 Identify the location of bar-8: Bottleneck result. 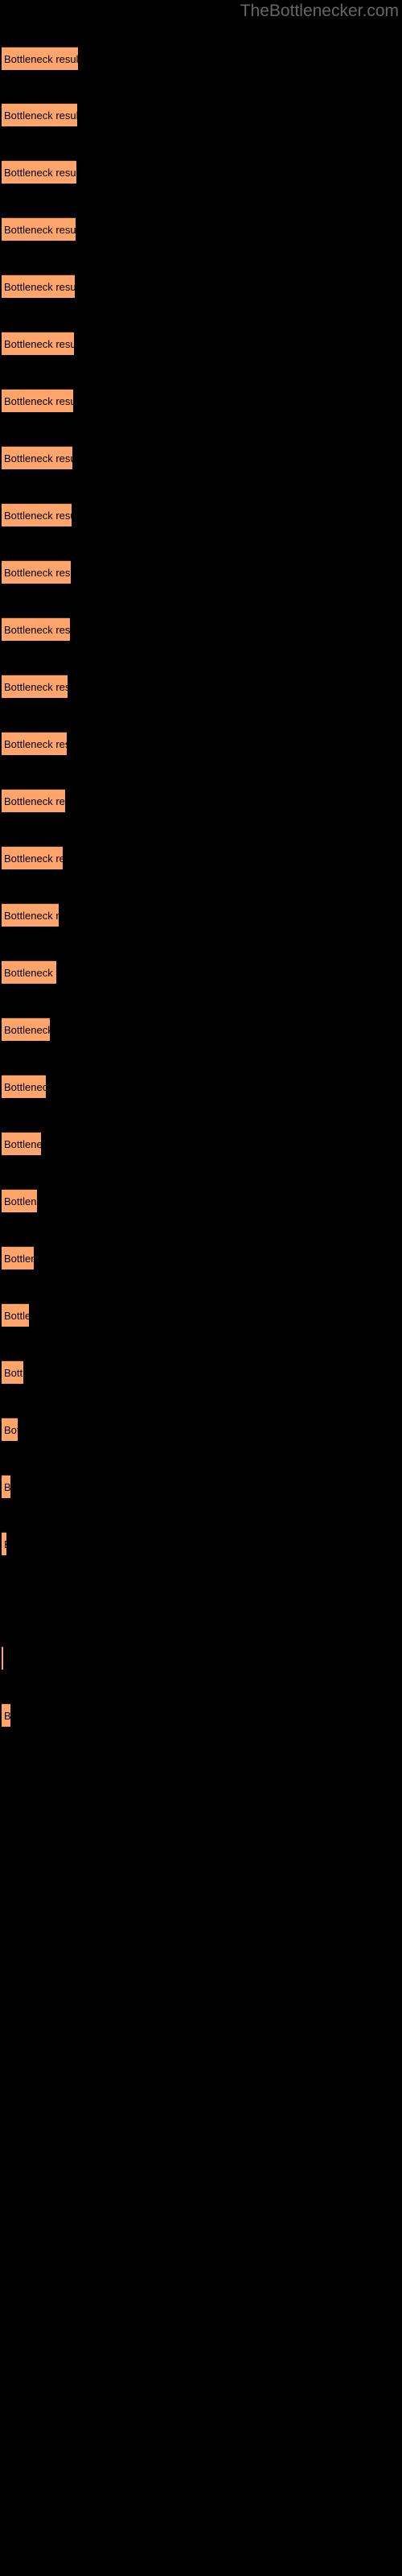
(37, 457).